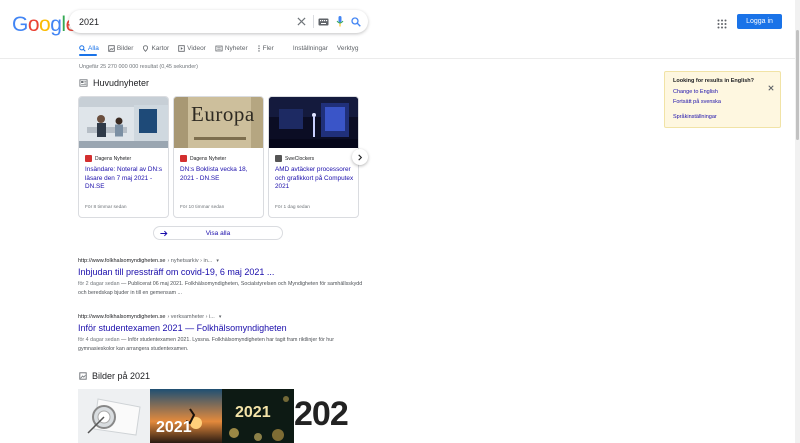 The height and width of the screenshot is (443, 800). I want to click on images-strip: 2021 2021 202, so click(222, 416).